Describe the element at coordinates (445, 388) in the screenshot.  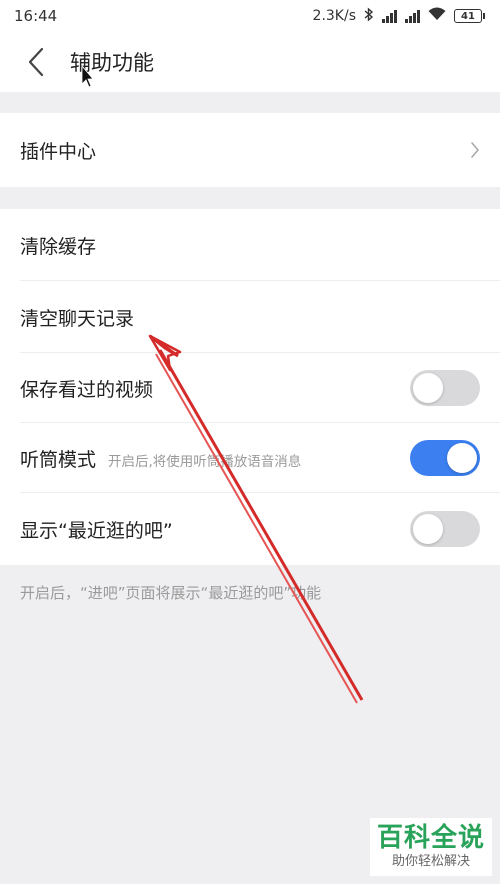
I see `save-viewed-videos-toggle` at that location.